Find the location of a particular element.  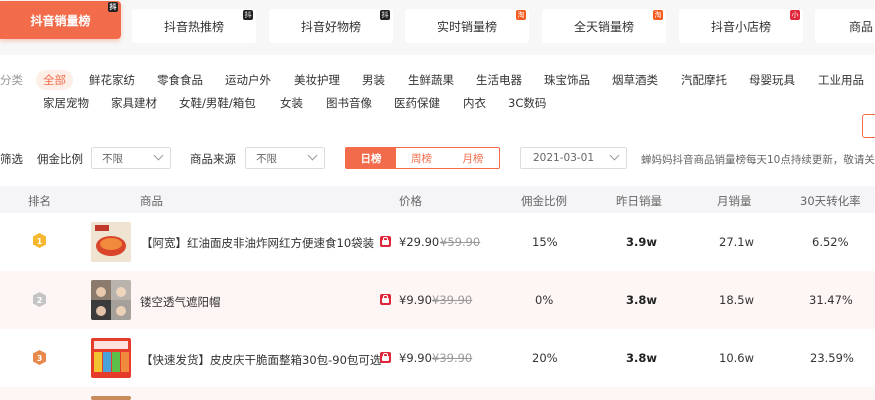

source-select: 不限 is located at coordinates (285, 158).